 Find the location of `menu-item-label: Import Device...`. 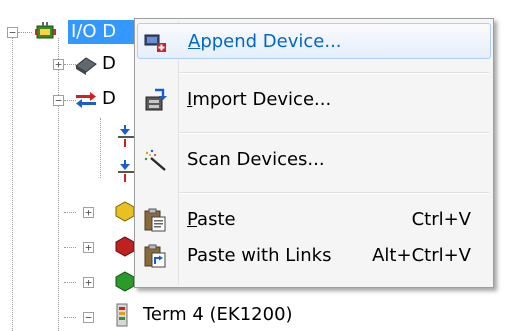

menu-item-label: Import Device... is located at coordinates (259, 99).